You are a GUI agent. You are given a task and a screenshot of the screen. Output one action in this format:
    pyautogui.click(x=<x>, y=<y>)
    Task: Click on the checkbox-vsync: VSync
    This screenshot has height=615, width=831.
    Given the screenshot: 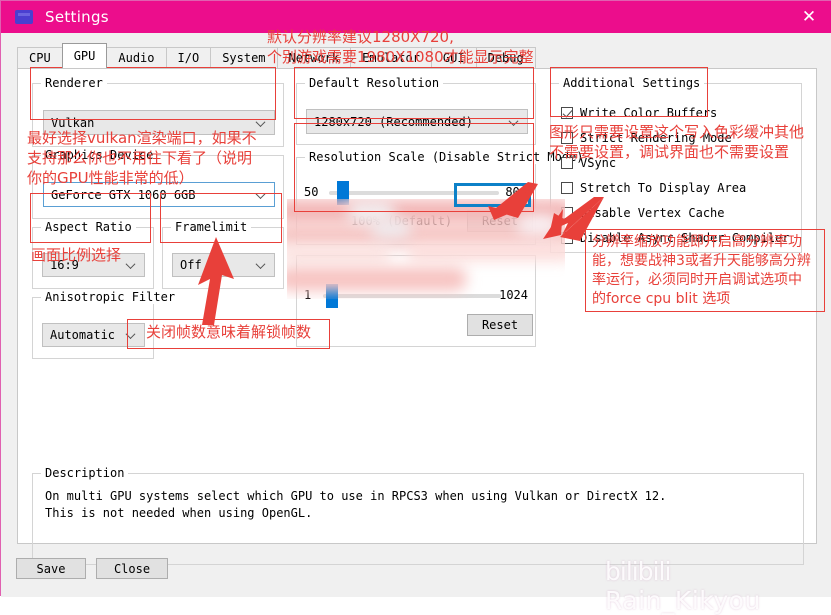 What is the action you would take?
    pyautogui.click(x=588, y=163)
    